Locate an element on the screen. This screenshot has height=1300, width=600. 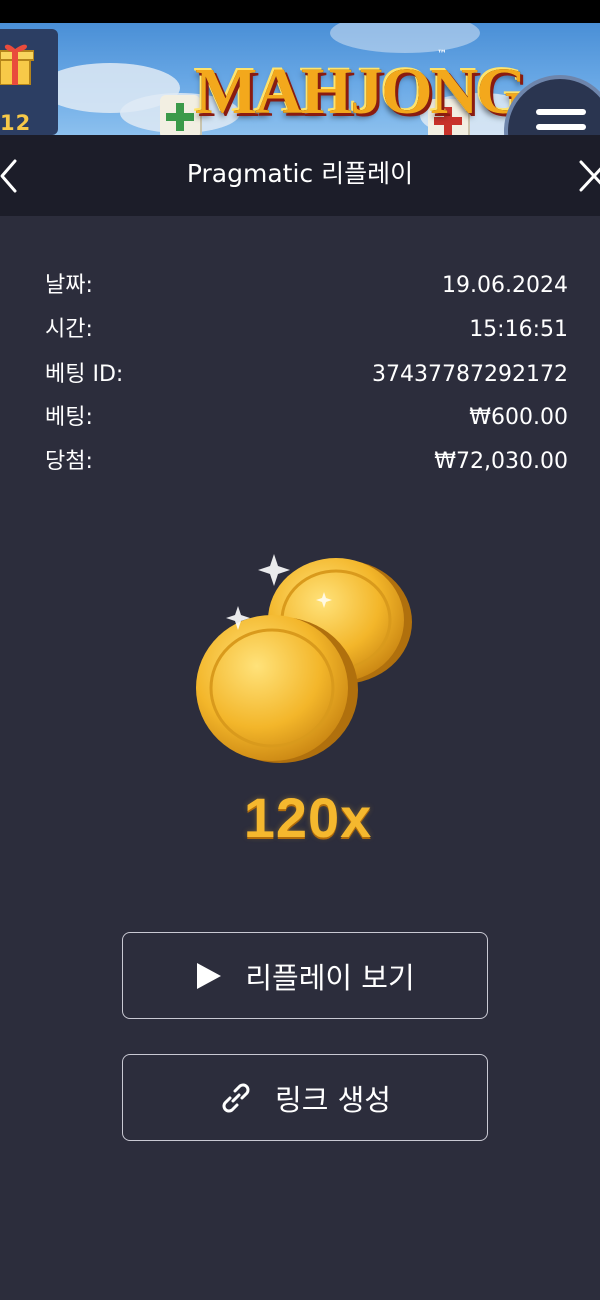
info-label: 당첨: is located at coordinates (69, 461).